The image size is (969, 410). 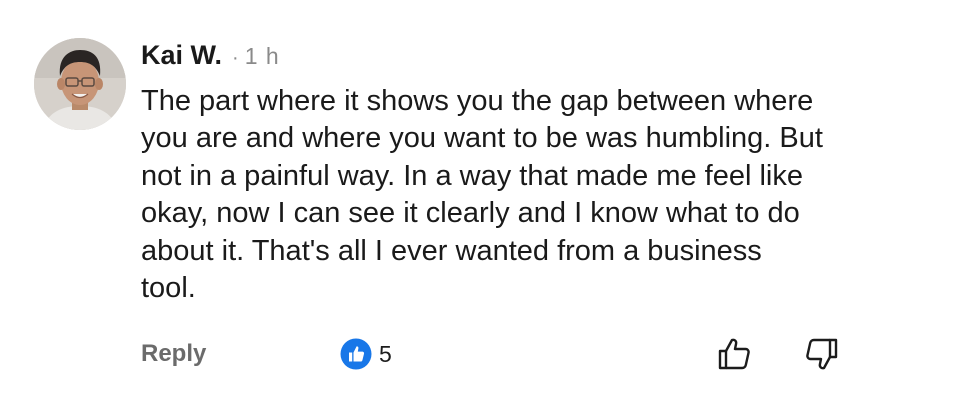 I want to click on reaction-summary: 5, so click(x=366, y=354).